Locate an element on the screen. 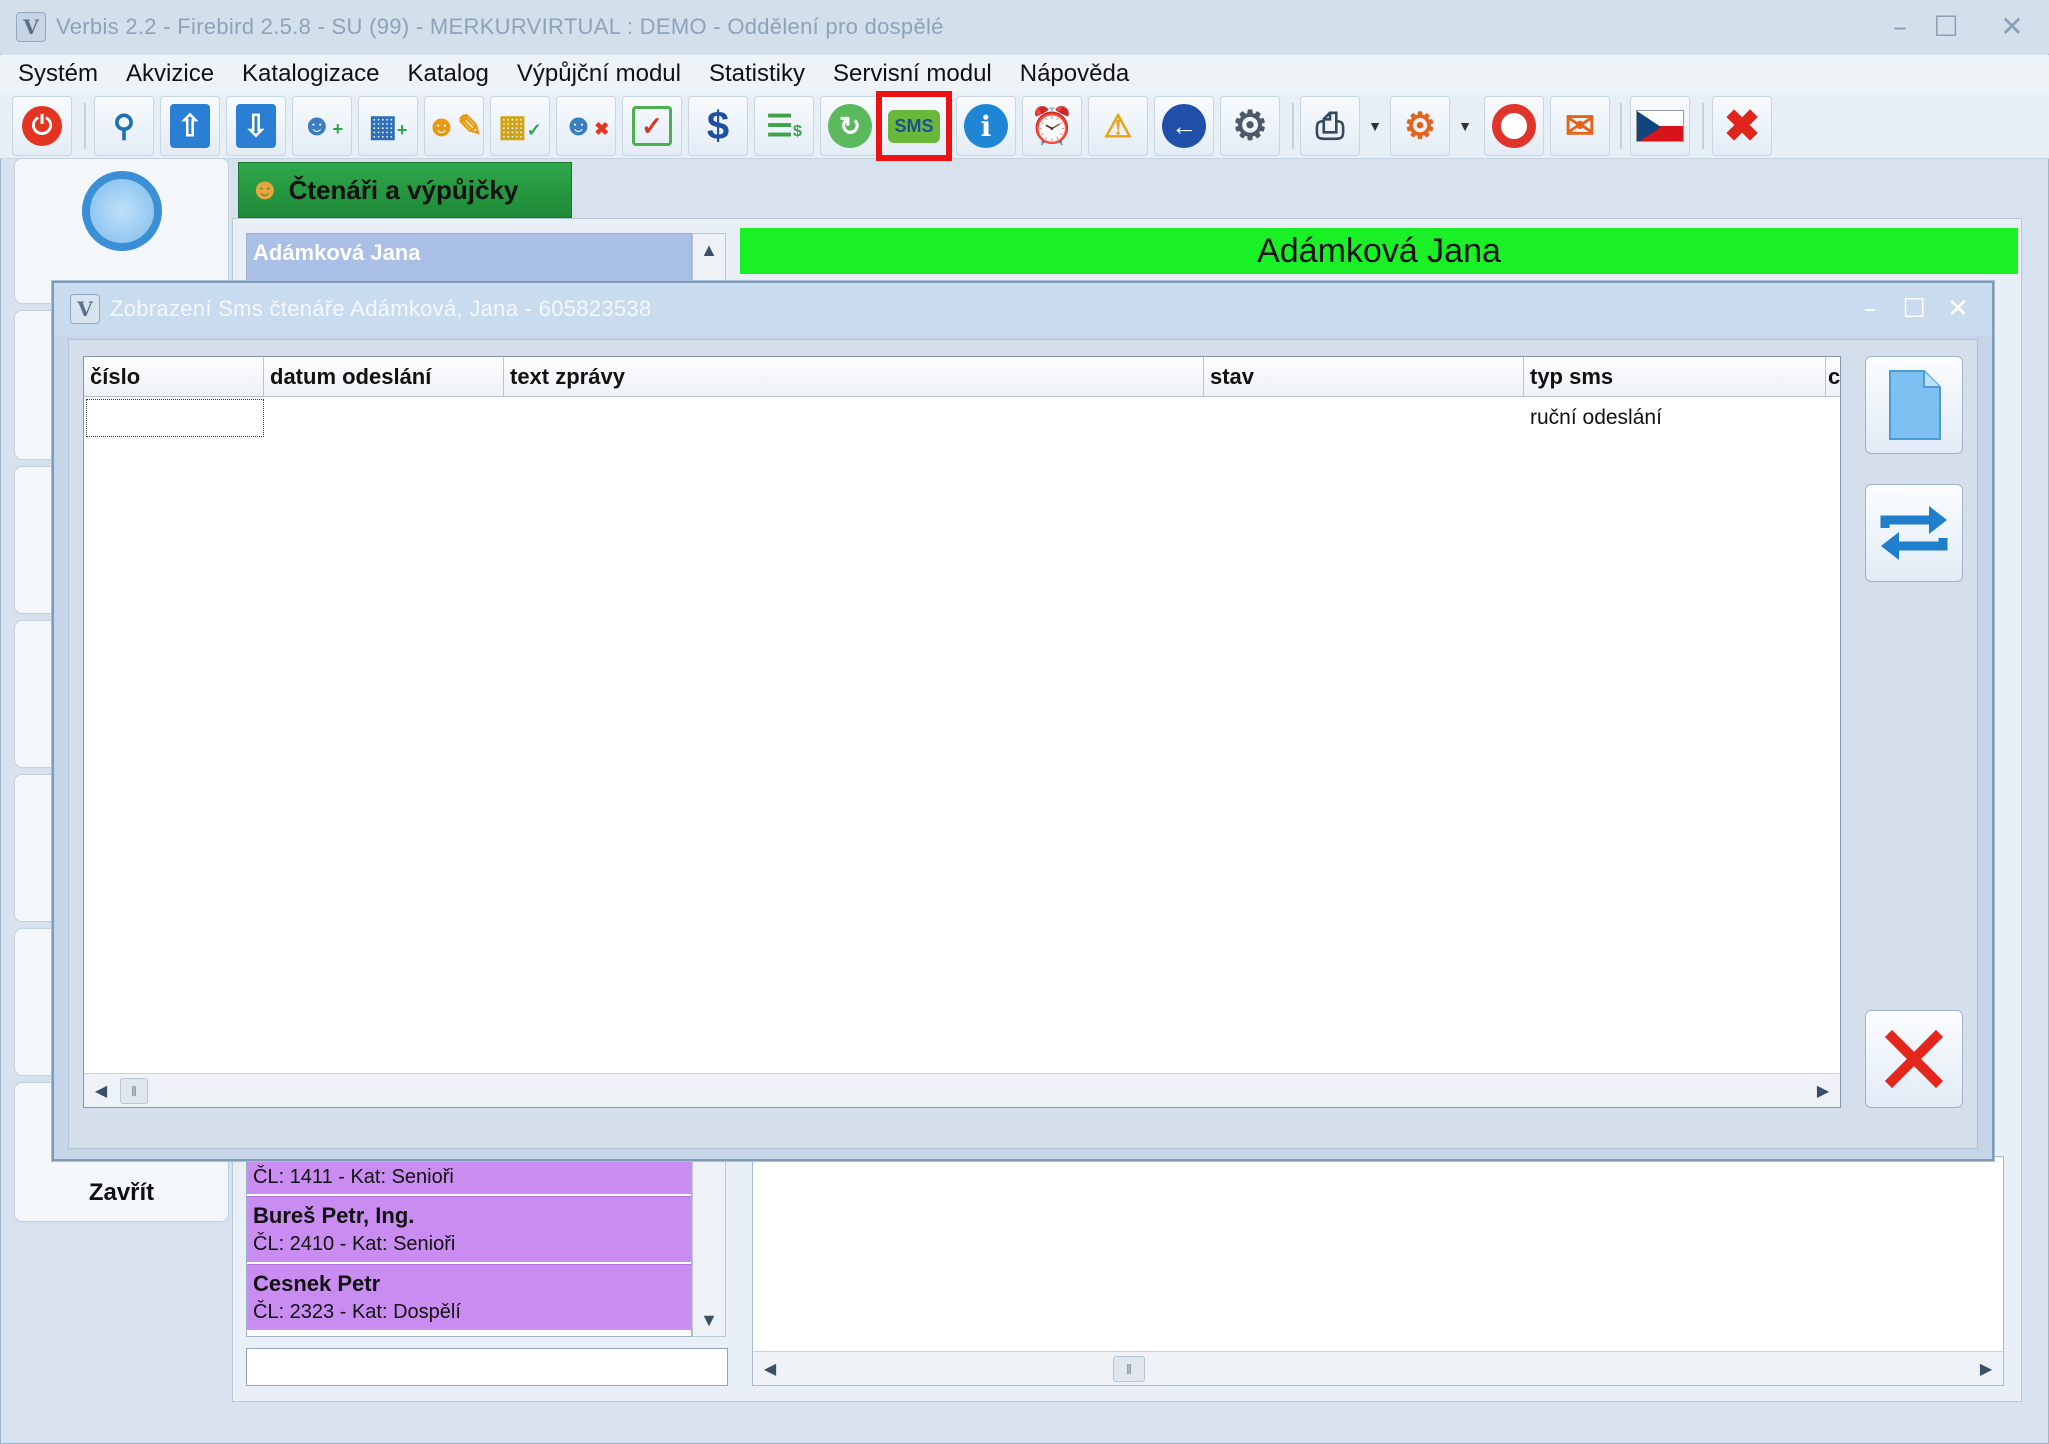 This screenshot has width=2049, height=1444. scroll-down-icon: ▼ is located at coordinates (709, 1320).